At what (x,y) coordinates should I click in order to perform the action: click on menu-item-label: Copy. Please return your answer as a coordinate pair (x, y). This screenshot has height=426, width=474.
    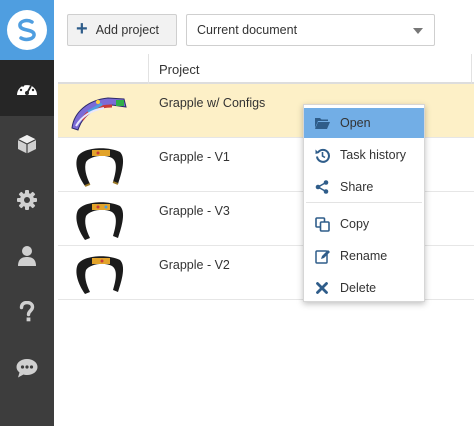
    Looking at the image, I should click on (355, 224).